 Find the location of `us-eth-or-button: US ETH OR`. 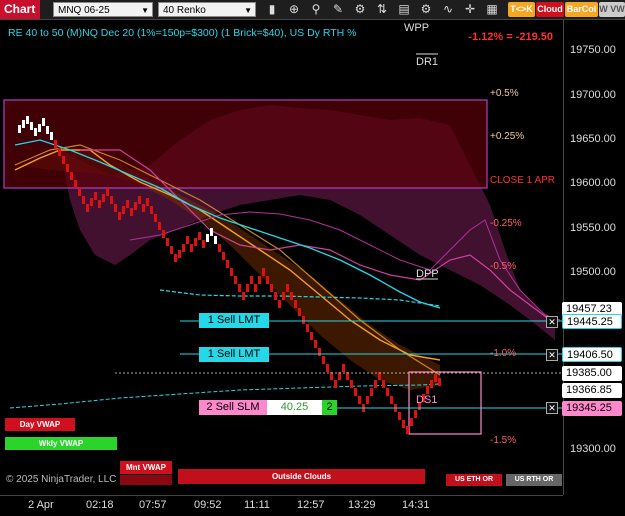

us-eth-or-button: US ETH OR is located at coordinates (474, 480).